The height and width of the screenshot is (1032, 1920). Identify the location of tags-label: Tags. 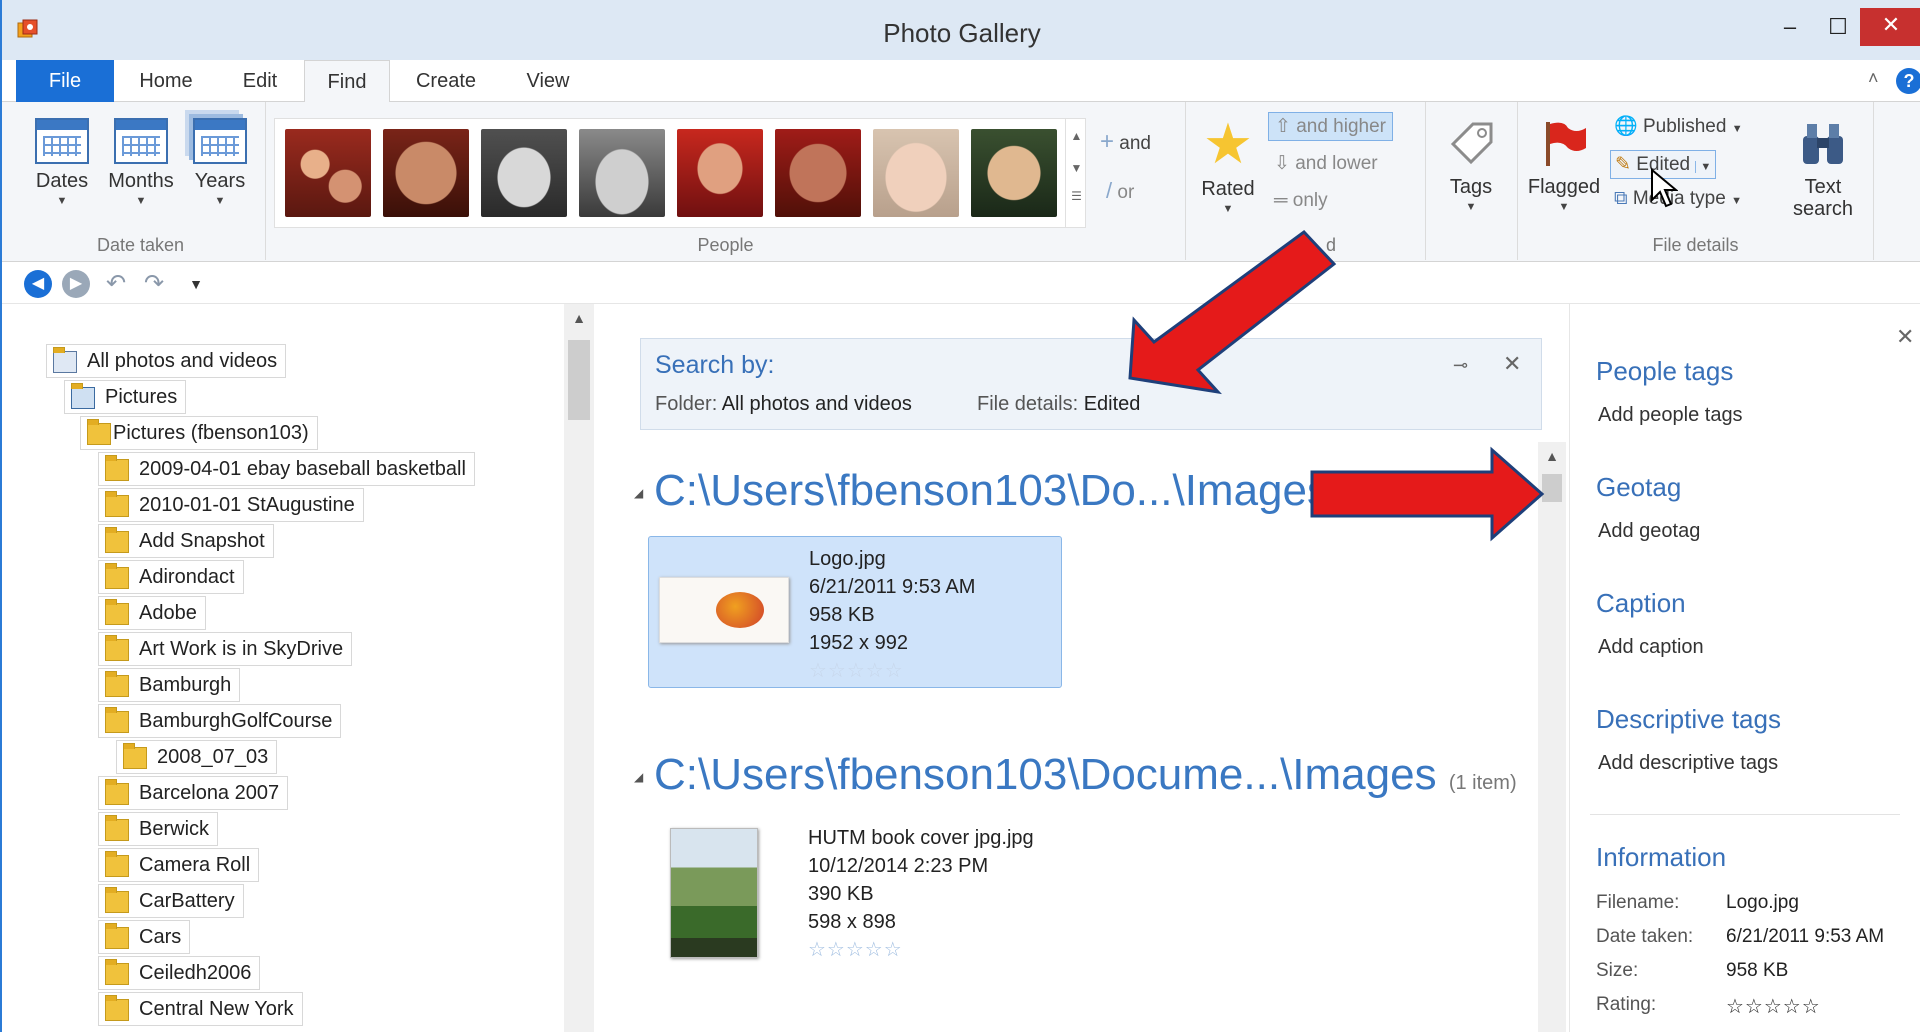
(1471, 187).